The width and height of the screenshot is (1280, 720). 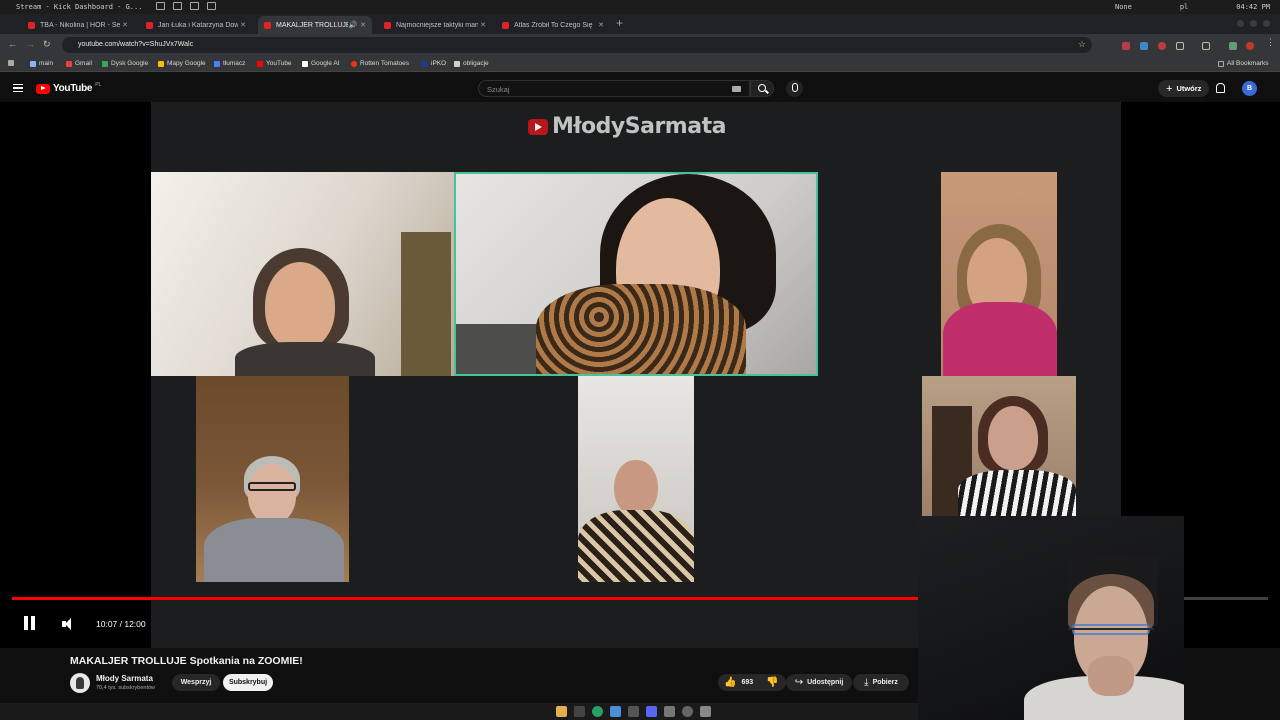 What do you see at coordinates (380, 63) in the screenshot?
I see `bookmark-item: Rotten Tomatoes` at bounding box center [380, 63].